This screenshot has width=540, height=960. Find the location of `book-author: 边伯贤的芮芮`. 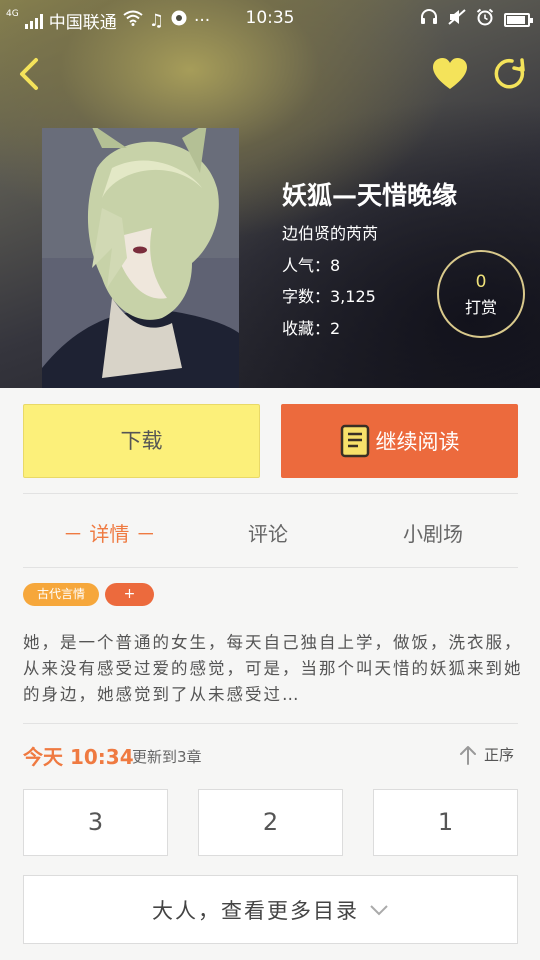

book-author: 边伯贤的芮芮 is located at coordinates (330, 232).